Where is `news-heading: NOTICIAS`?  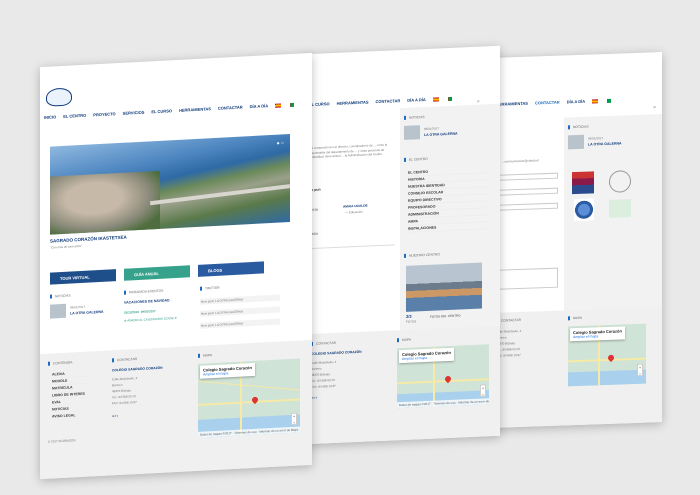
news-heading: NOTICIAS is located at coordinates (60, 296).